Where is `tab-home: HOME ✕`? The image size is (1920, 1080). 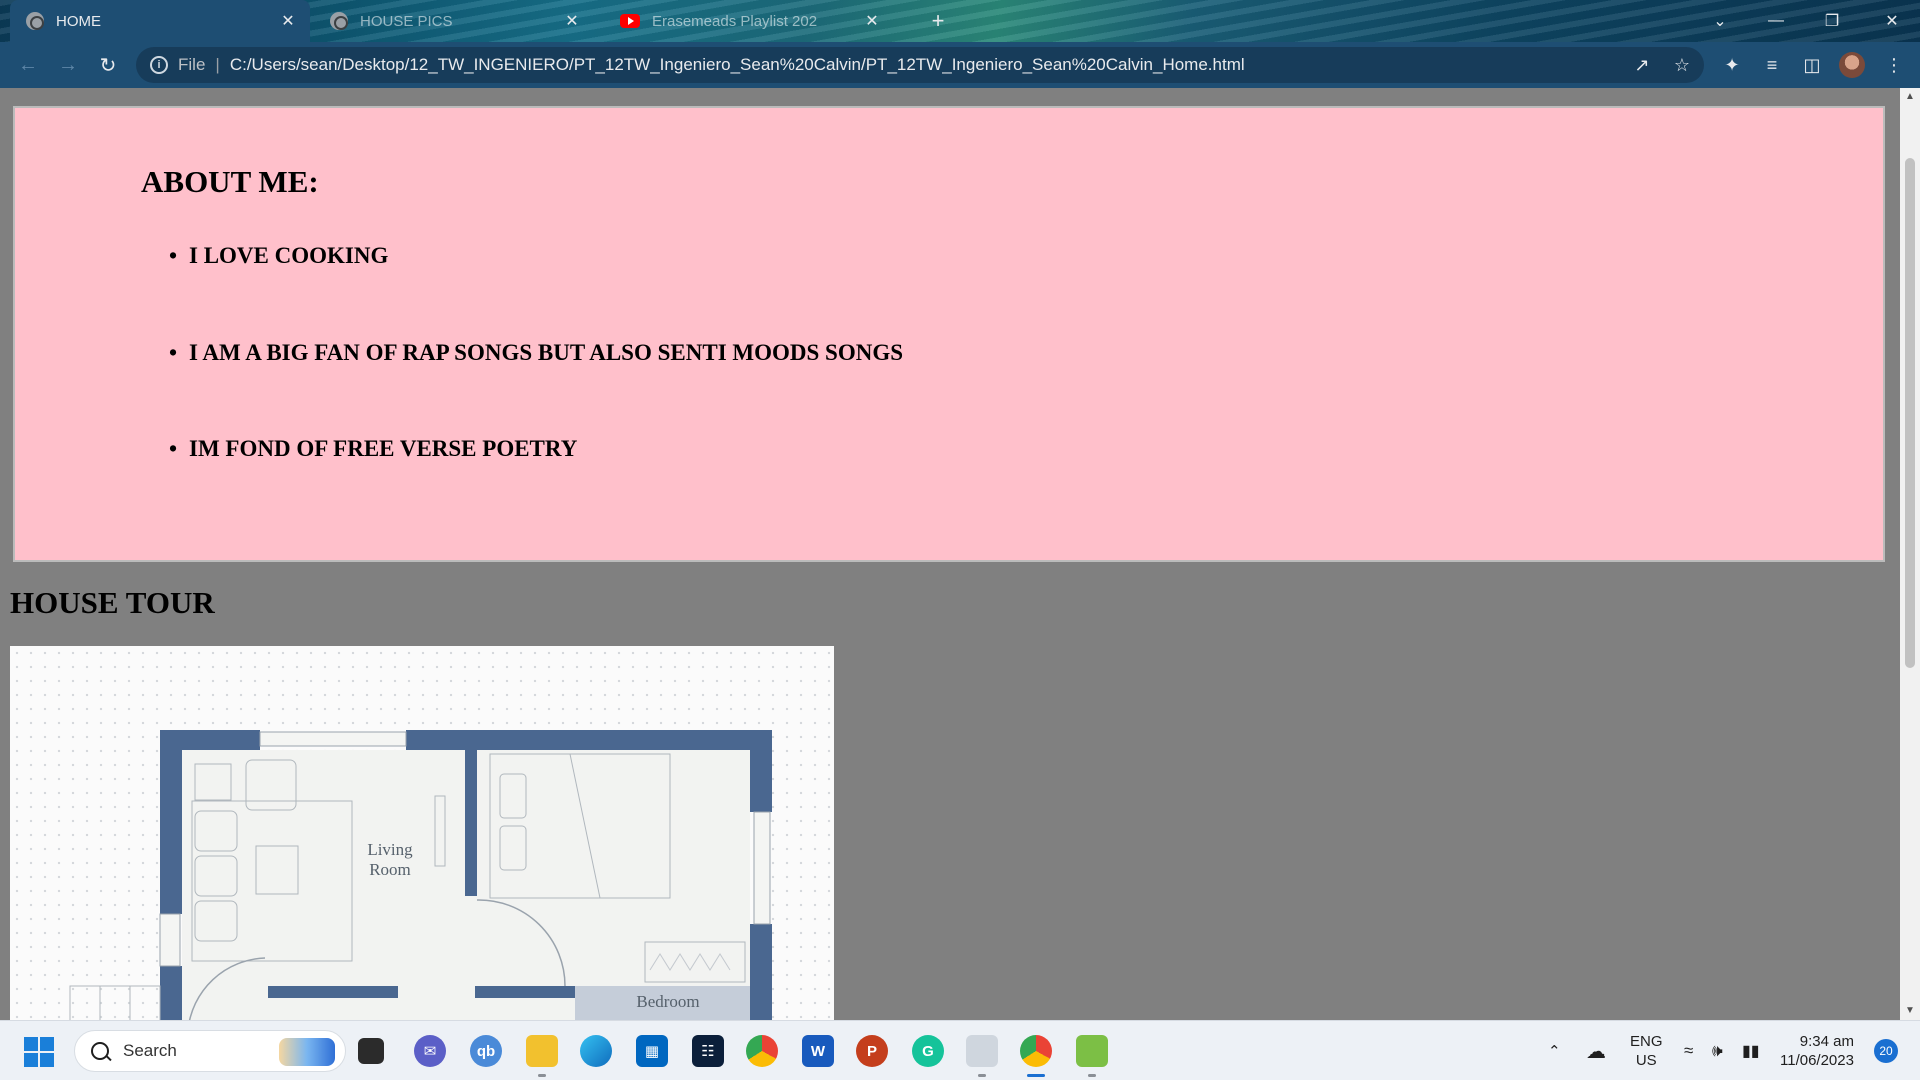 tab-home: HOME ✕ is located at coordinates (160, 21).